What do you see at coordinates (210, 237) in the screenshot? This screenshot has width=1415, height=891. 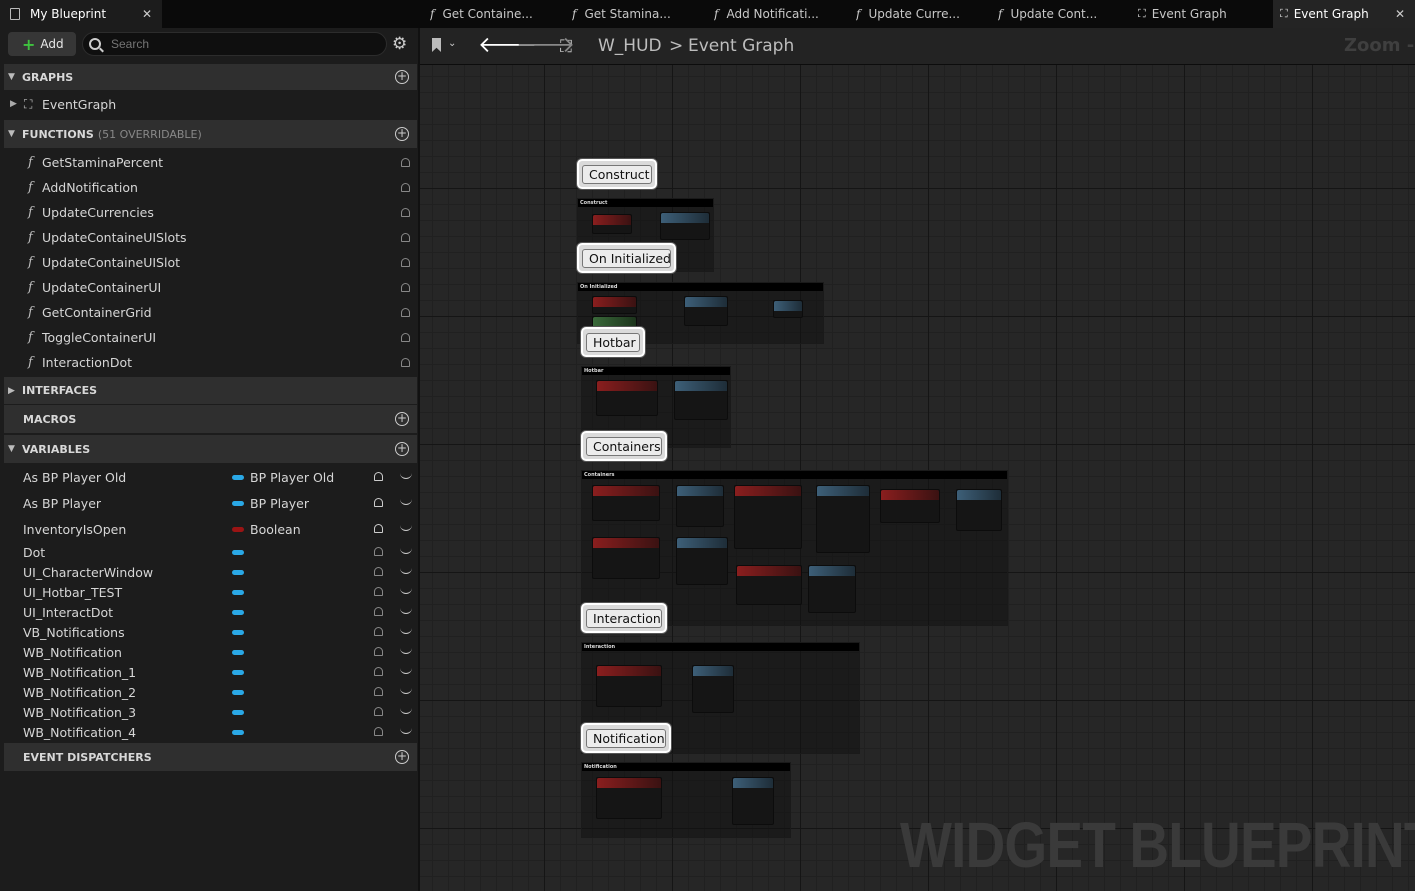 I see `function-item: f UpdateContaineUISlots` at bounding box center [210, 237].